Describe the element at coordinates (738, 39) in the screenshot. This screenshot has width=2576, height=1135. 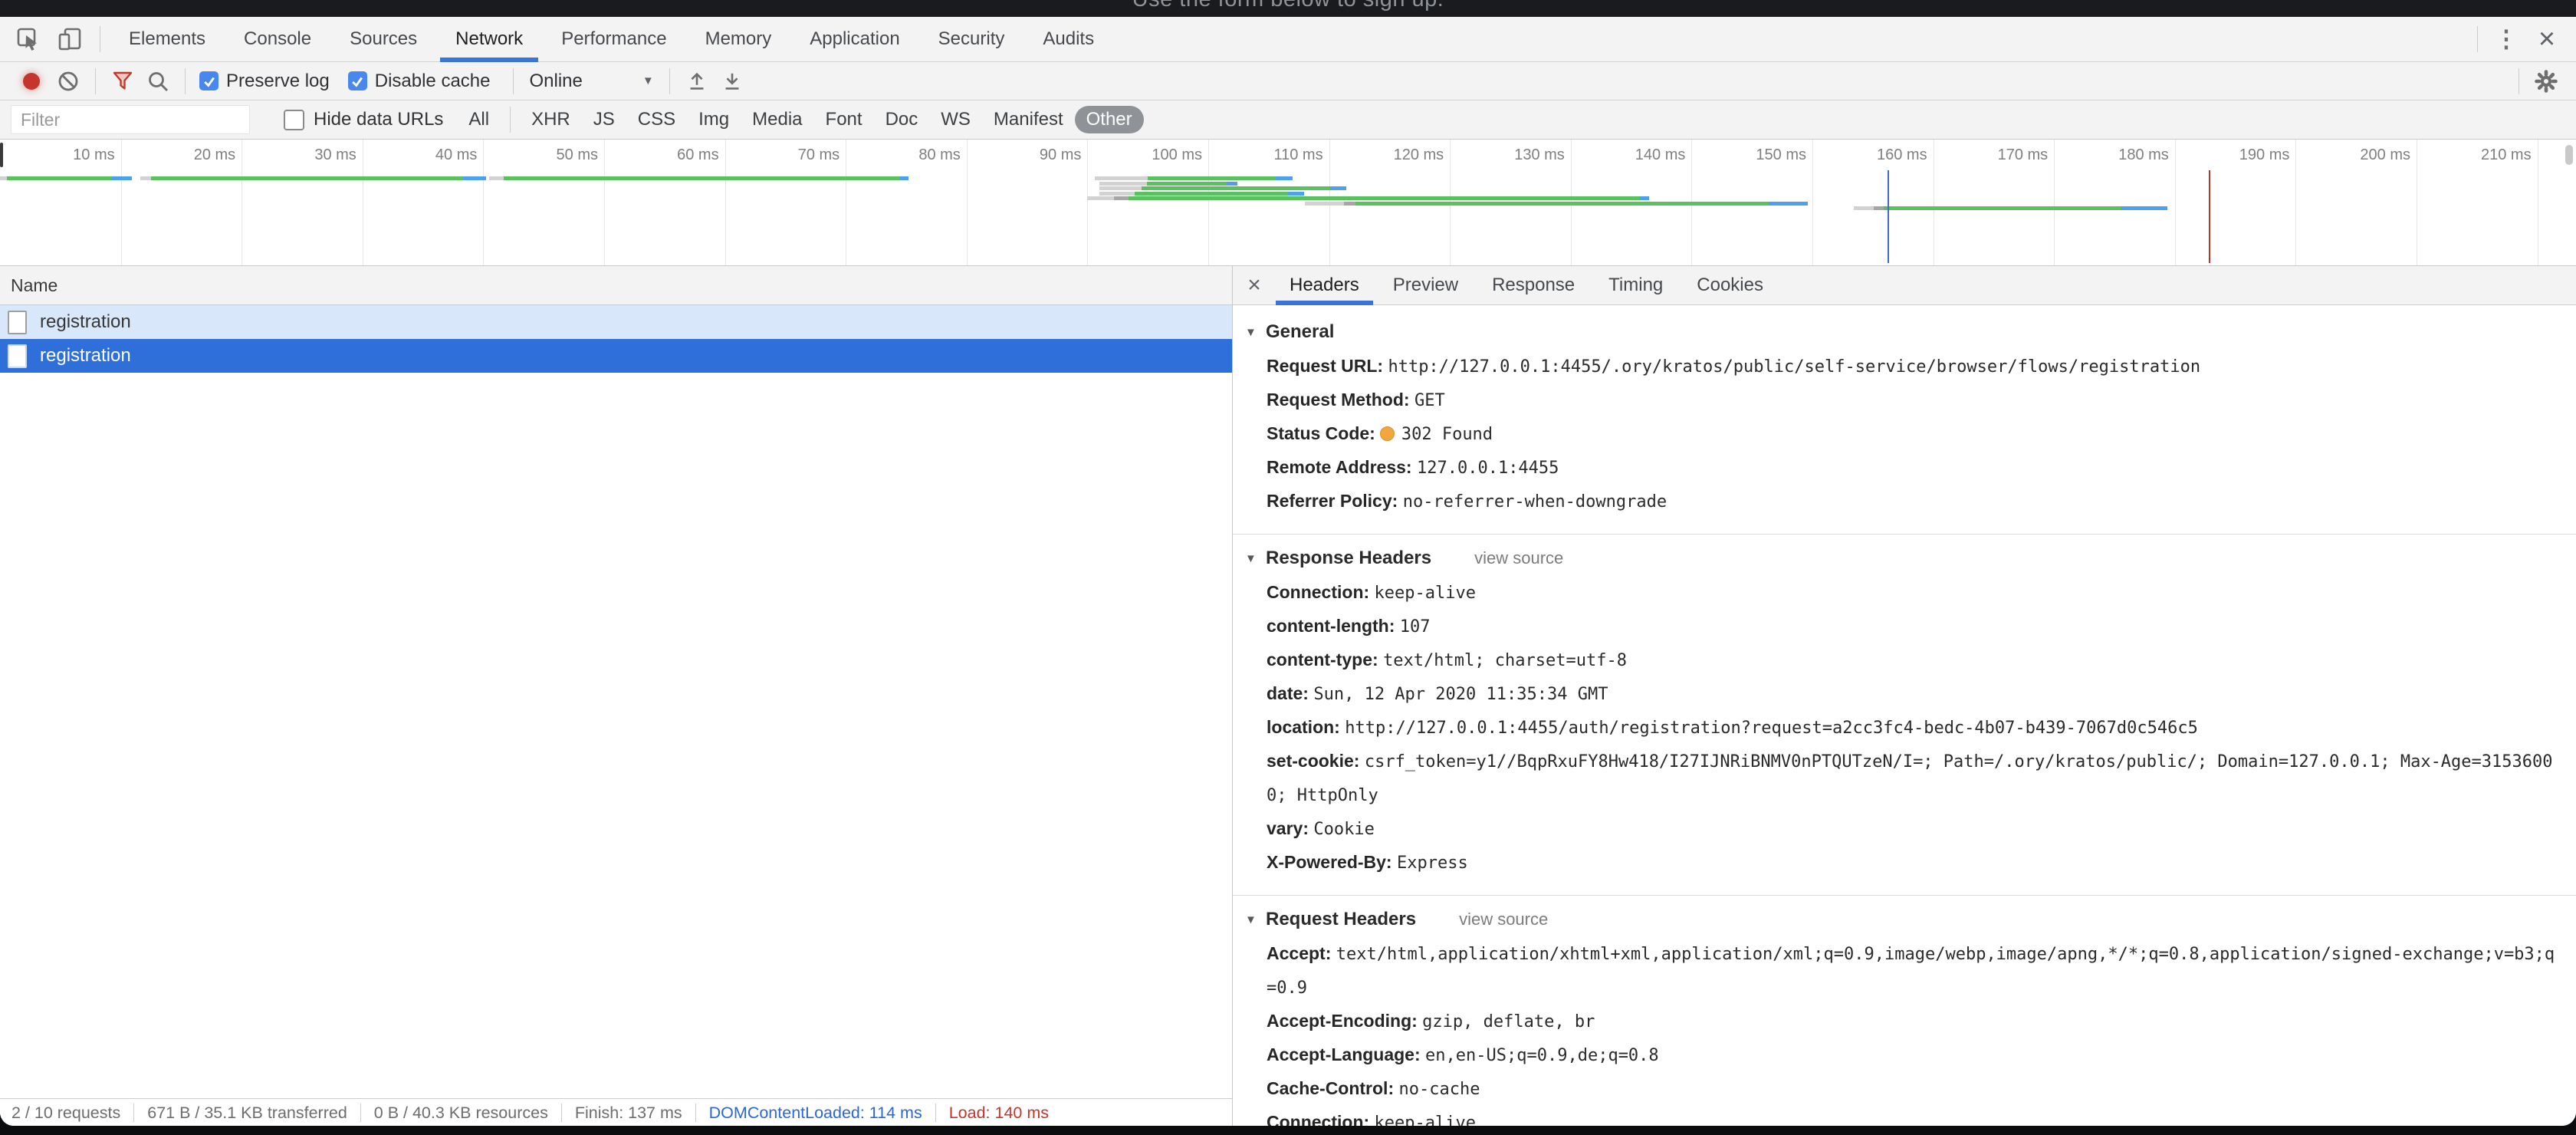
I see `tab-memory: Memory` at that location.